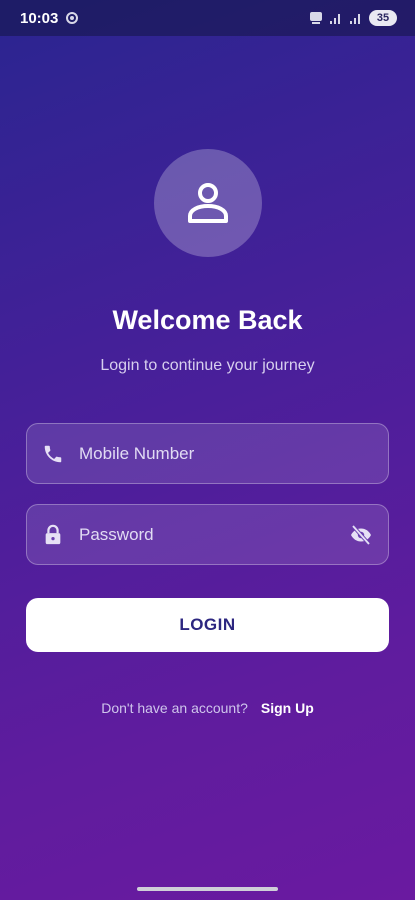 The height and width of the screenshot is (900, 415). I want to click on person-icon, so click(208, 203).